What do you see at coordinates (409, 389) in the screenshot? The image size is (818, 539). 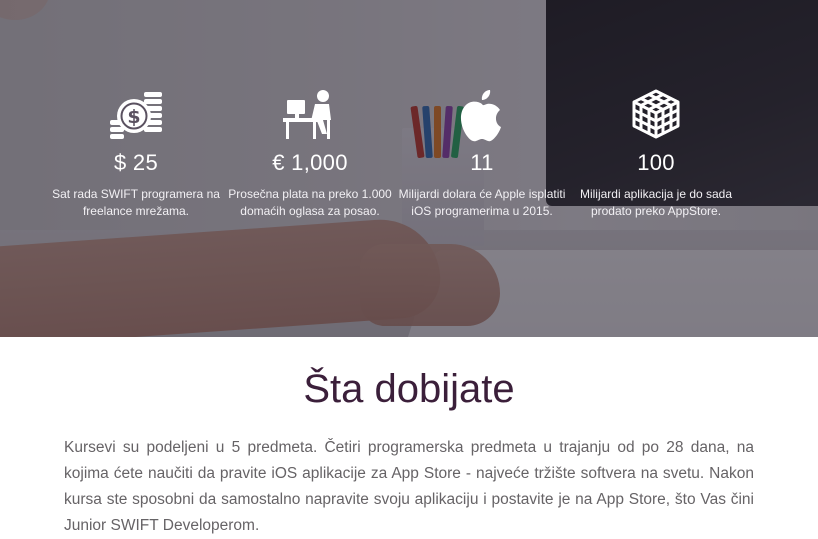 I see `section-title: Šta dobijate` at bounding box center [409, 389].